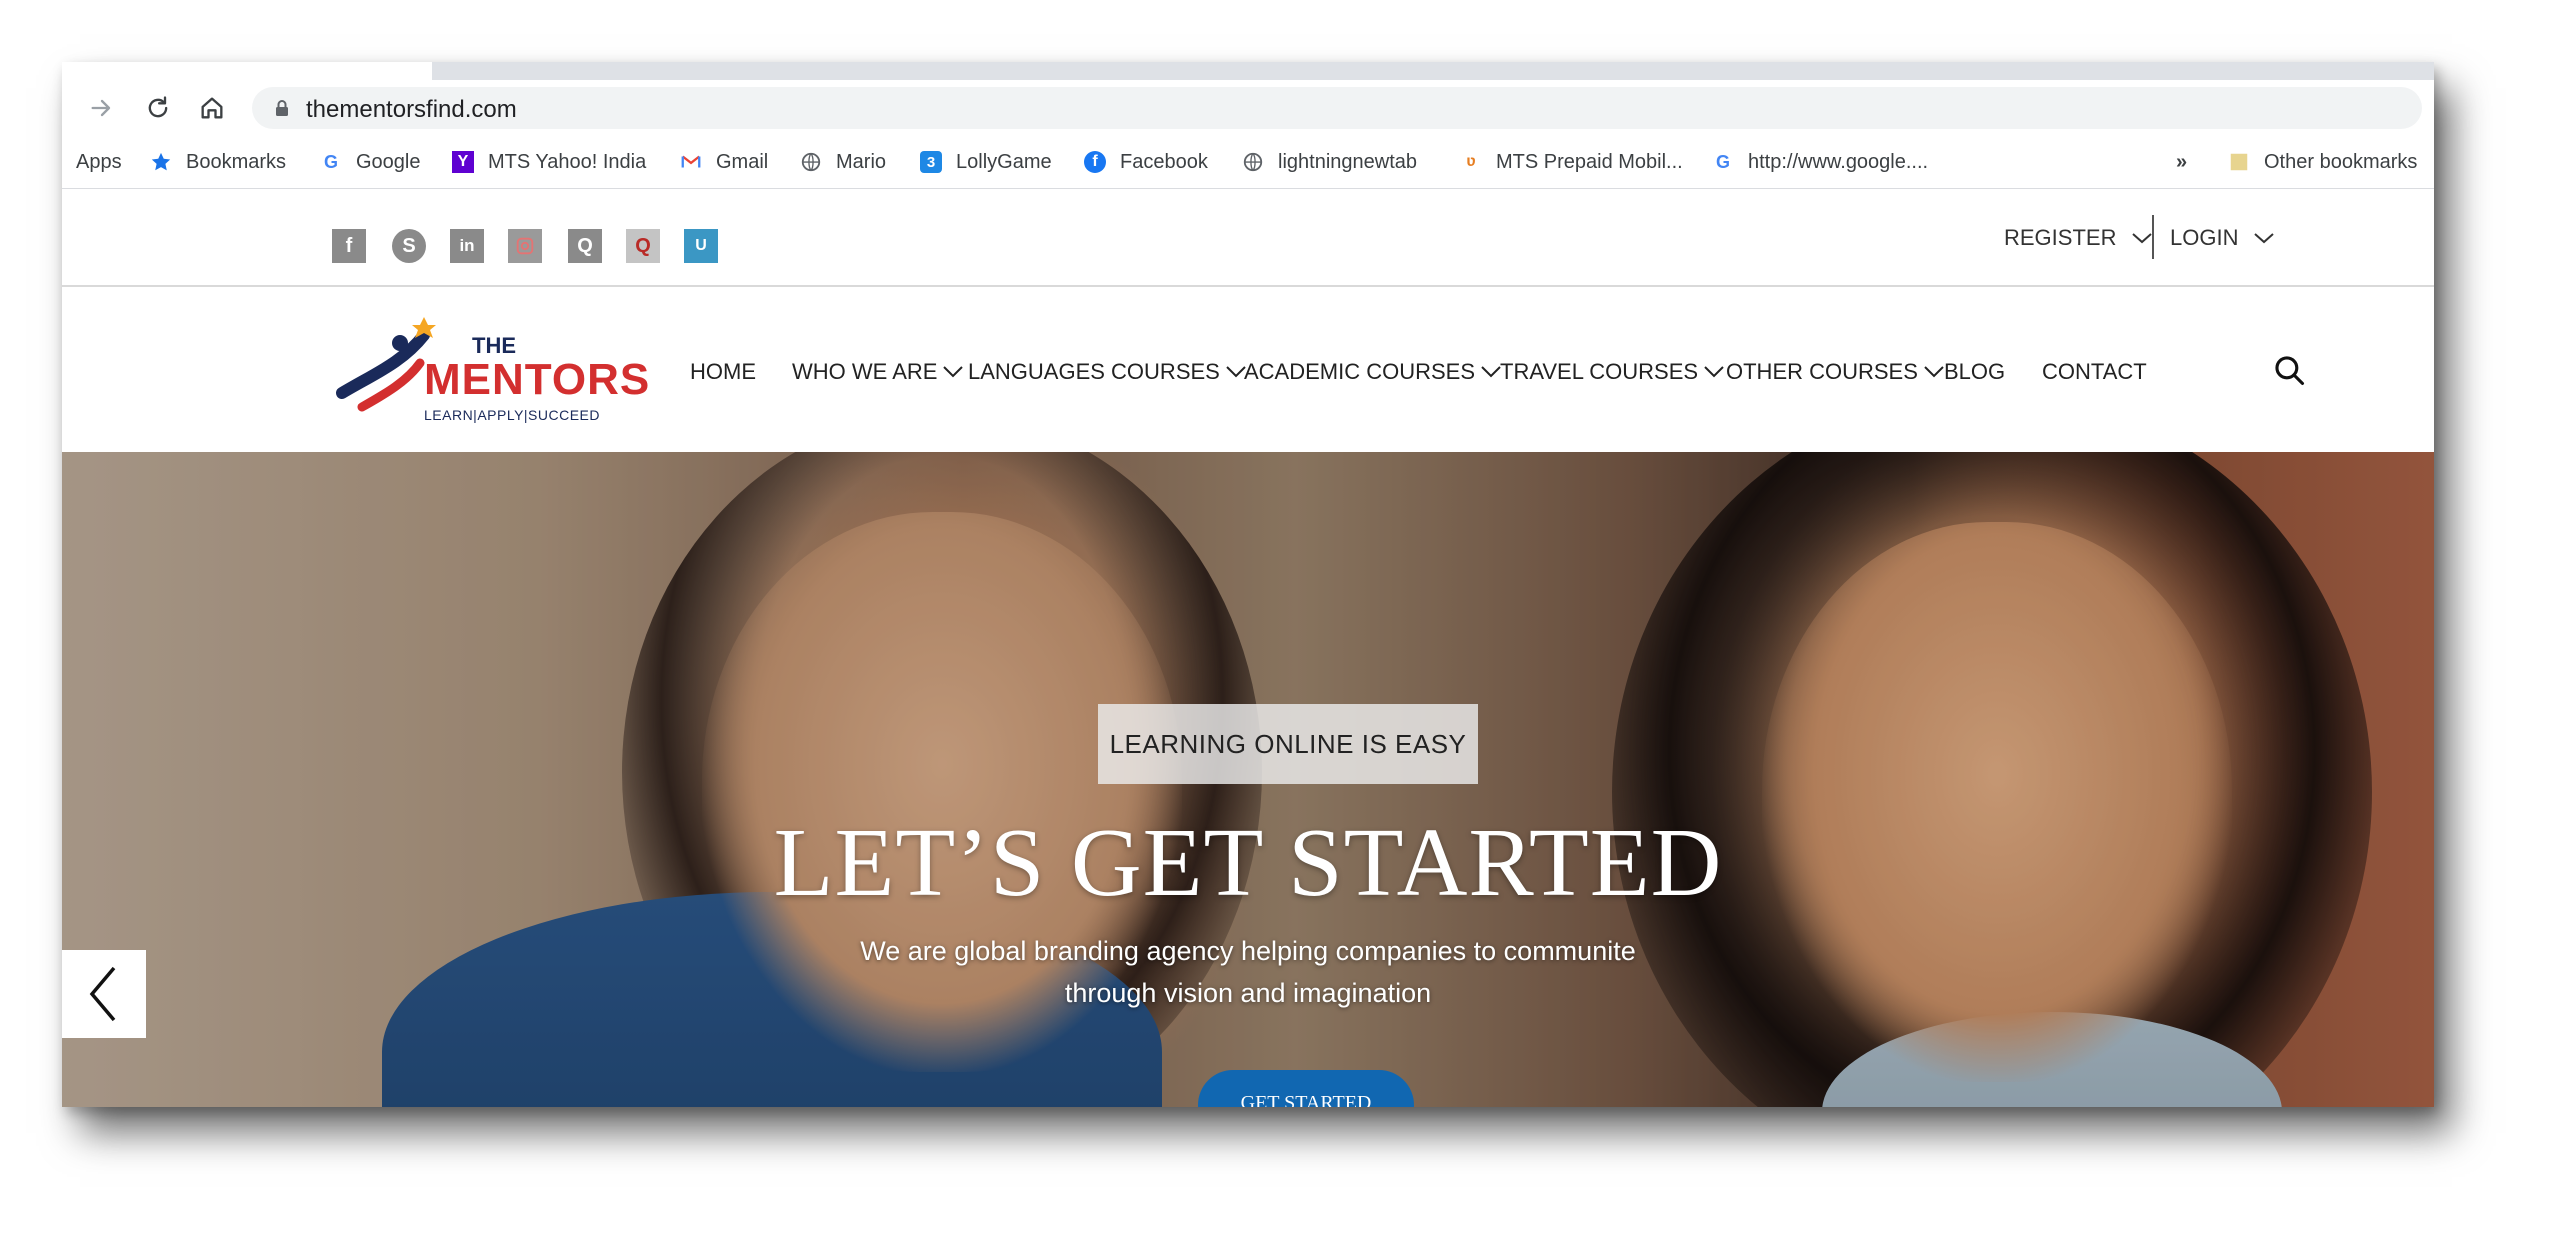  Describe the element at coordinates (1094, 371) in the screenshot. I see `nav-label: LANGUAGES COURSES` at that location.